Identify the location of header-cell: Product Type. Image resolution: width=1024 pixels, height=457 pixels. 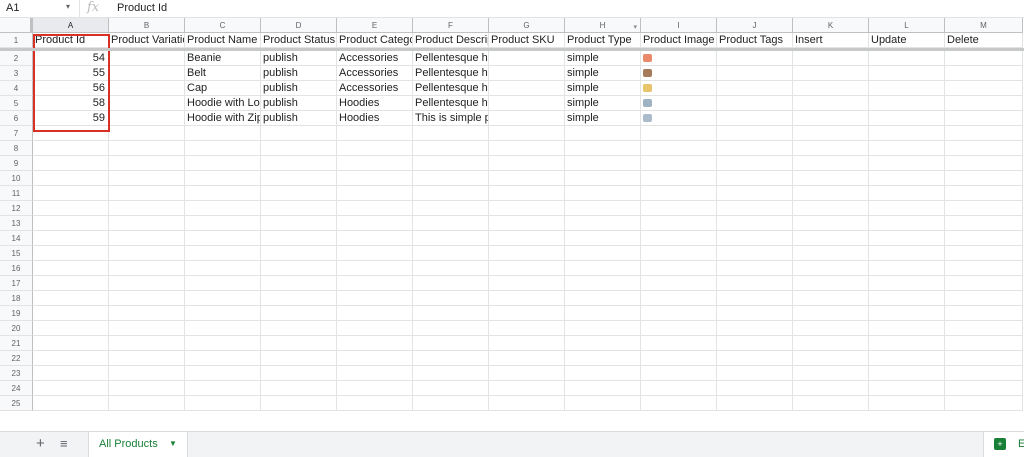
(603, 40).